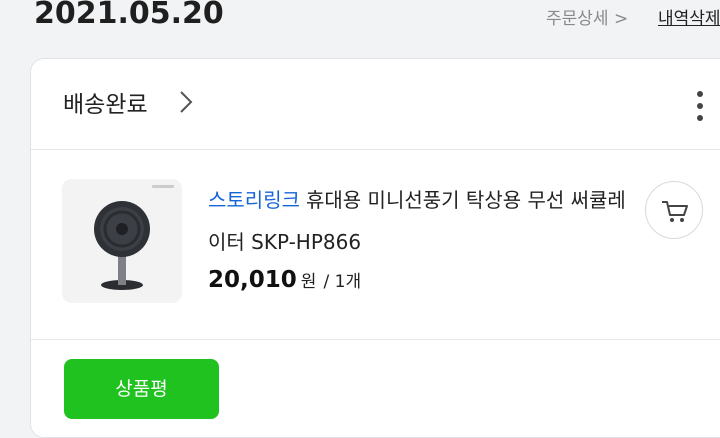  Describe the element at coordinates (129, 15) in the screenshot. I see `order-date: 2021.05.20` at that location.